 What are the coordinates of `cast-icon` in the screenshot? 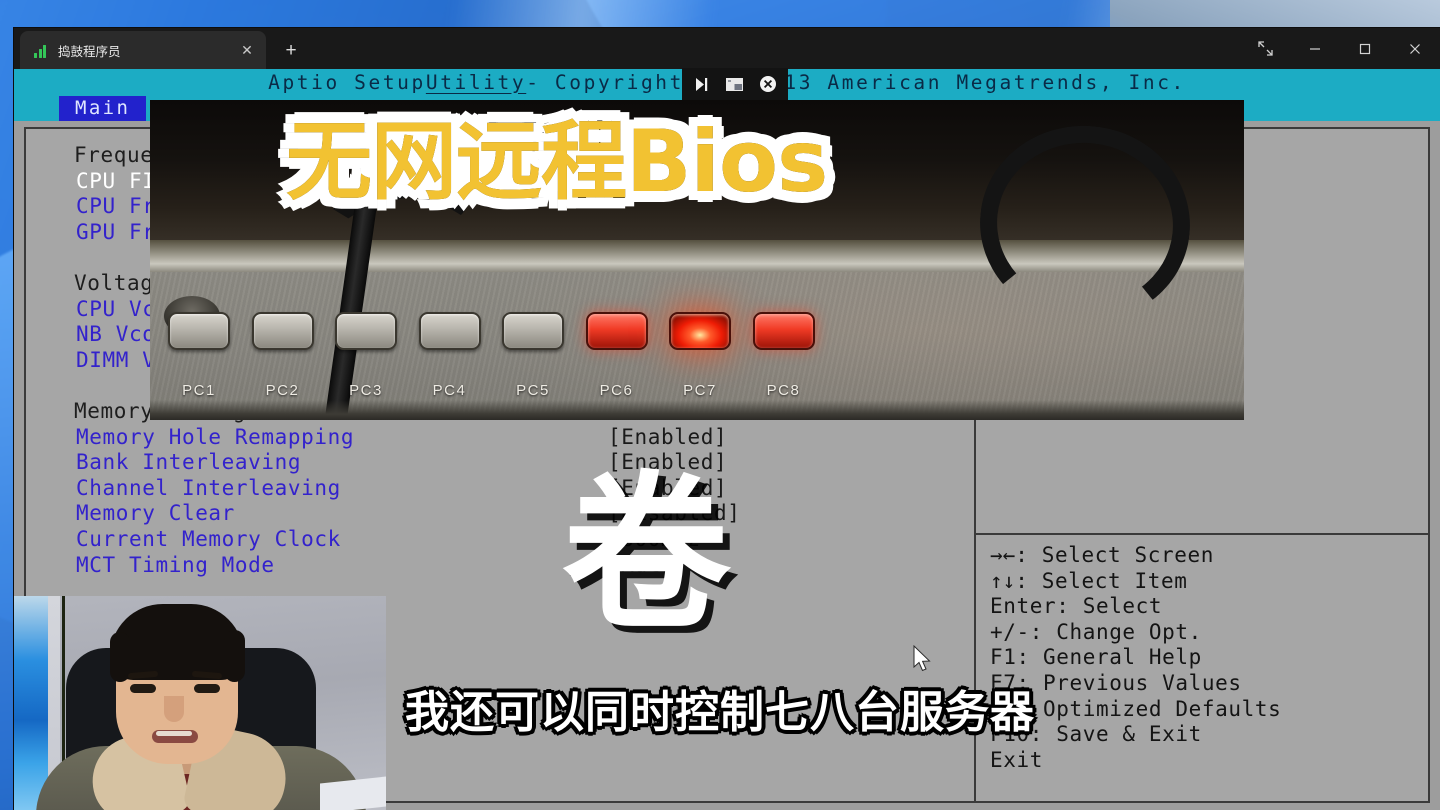 It's located at (702, 84).